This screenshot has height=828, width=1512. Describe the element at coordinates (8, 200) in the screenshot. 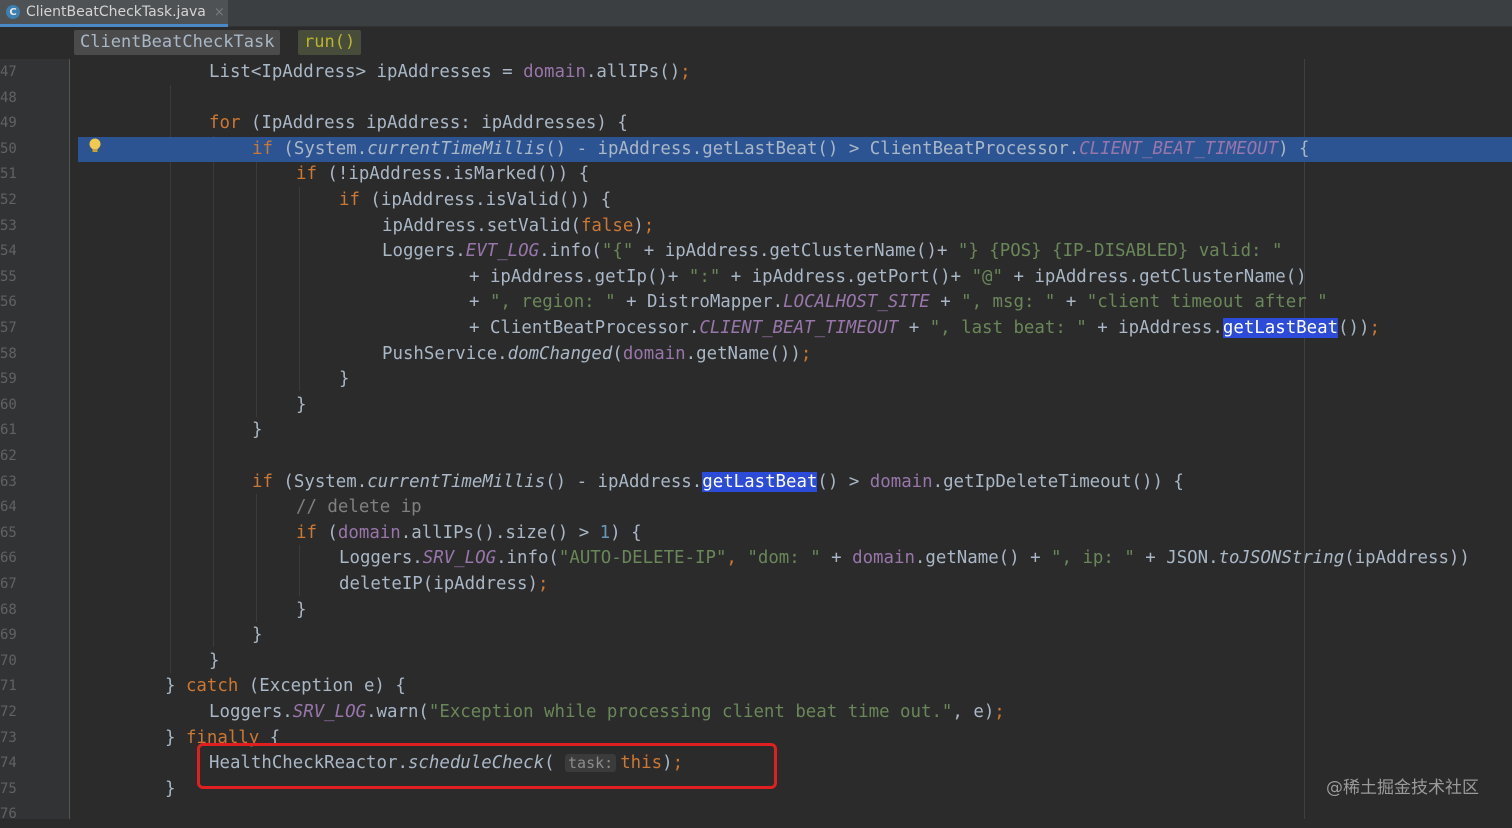

I see `line-number: 52` at that location.